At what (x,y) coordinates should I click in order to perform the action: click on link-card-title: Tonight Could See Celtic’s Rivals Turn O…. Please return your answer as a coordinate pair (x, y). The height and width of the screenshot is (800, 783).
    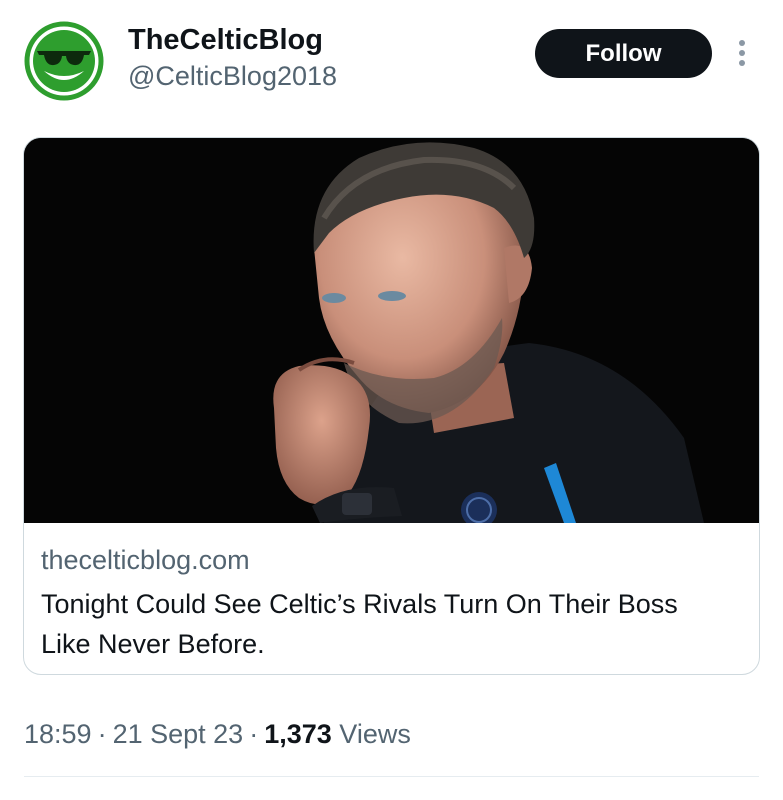
    Looking at the image, I should click on (359, 624).